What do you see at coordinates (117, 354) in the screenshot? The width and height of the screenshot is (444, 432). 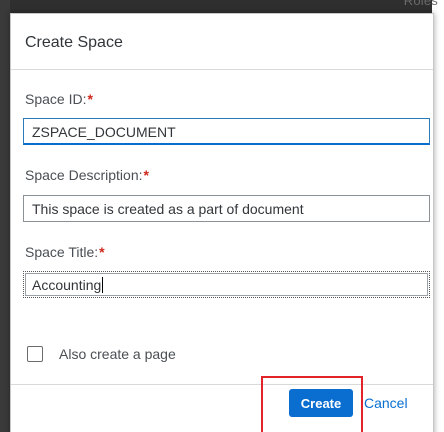 I see `also-create-page-label: Also create a page` at bounding box center [117, 354].